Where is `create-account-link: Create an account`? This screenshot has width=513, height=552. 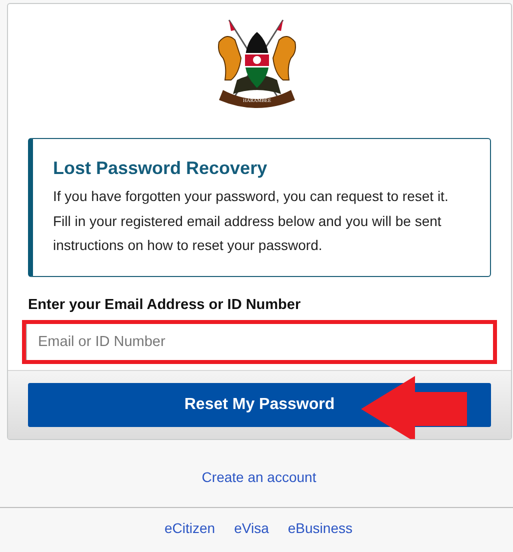 create-account-link: Create an account is located at coordinates (259, 476).